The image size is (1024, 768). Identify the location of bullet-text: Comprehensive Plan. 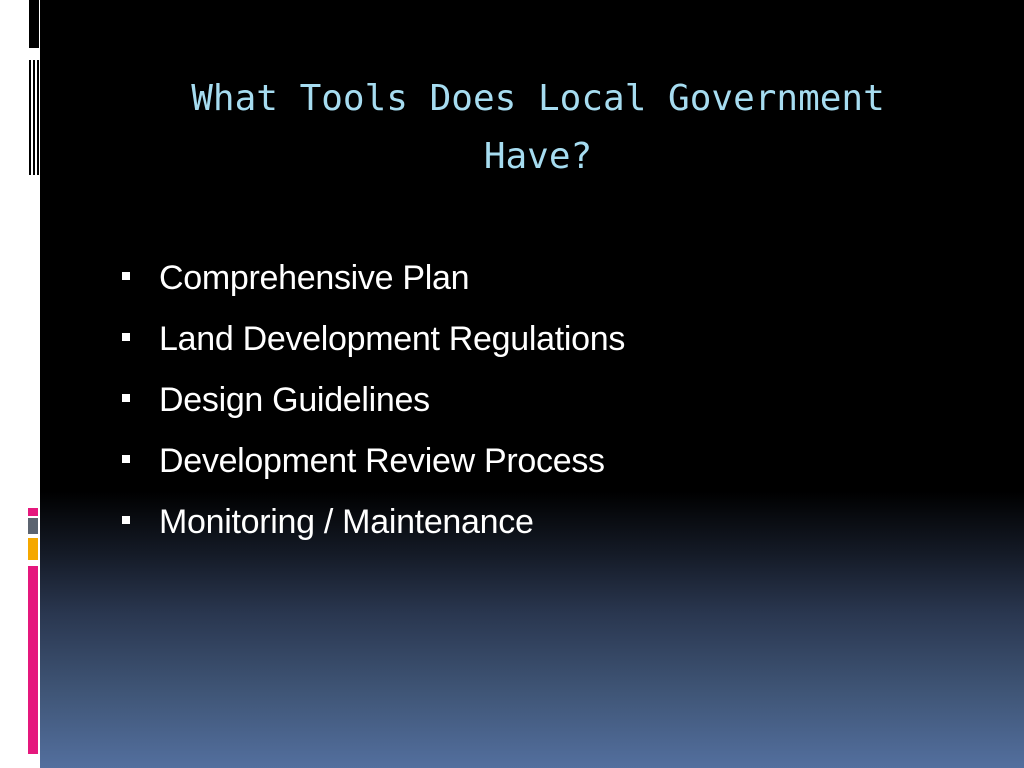
(314, 278).